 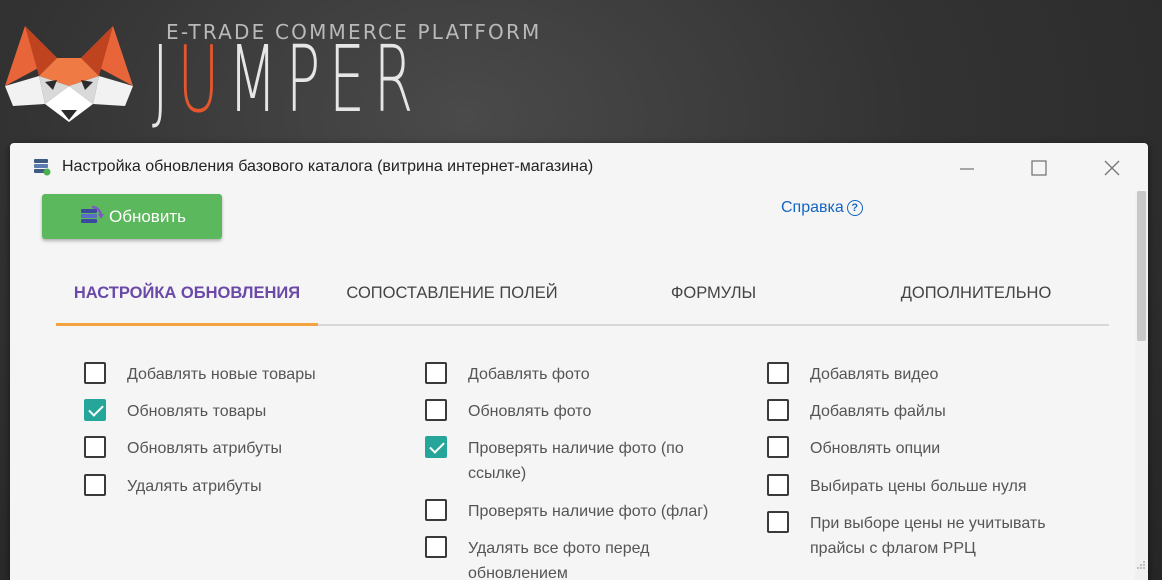 I want to click on option-add-videos: Добавлять видео, so click(x=937, y=374).